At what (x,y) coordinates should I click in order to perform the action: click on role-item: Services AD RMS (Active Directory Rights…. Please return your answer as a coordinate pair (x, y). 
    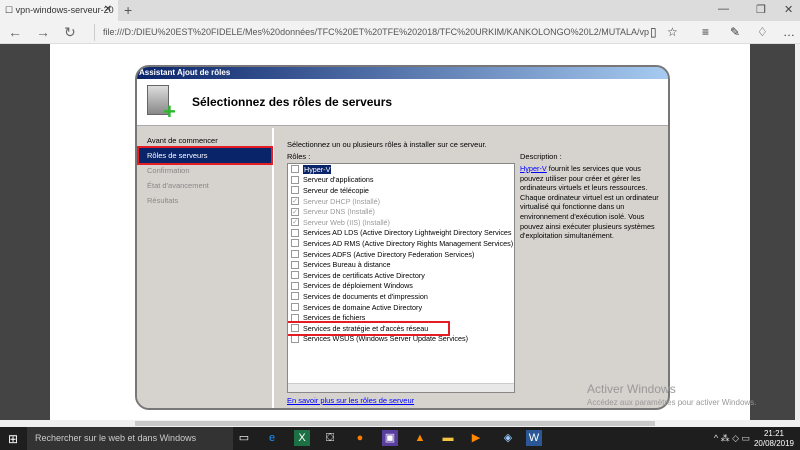
    Looking at the image, I should click on (401, 243).